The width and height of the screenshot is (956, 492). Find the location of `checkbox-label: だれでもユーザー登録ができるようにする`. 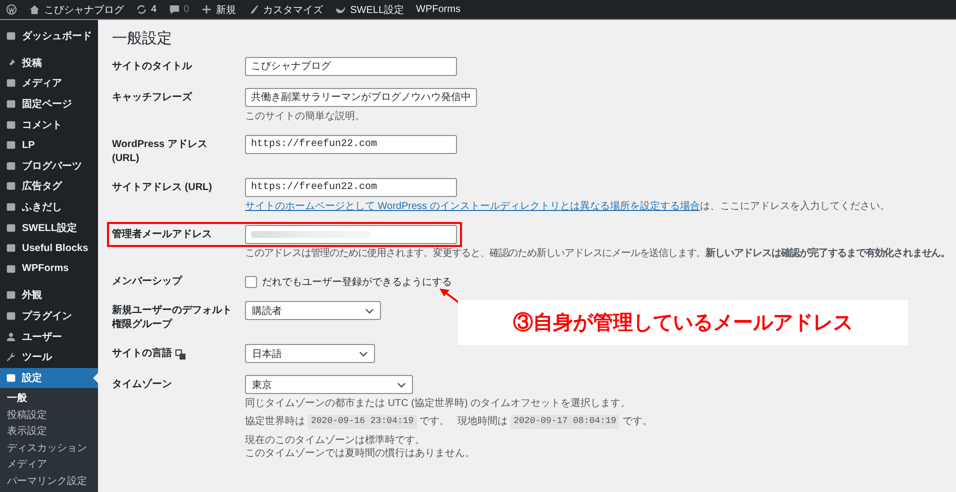

checkbox-label: だれでもユーザー登録ができるようにする is located at coordinates (357, 282).